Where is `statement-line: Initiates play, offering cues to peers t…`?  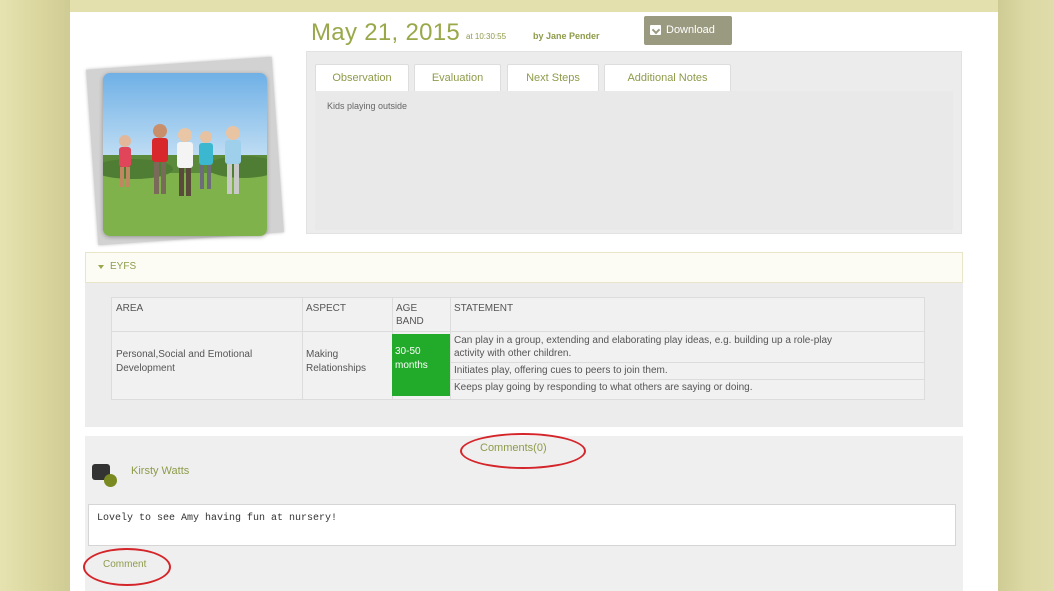 statement-line: Initiates play, offering cues to peers t… is located at coordinates (561, 370).